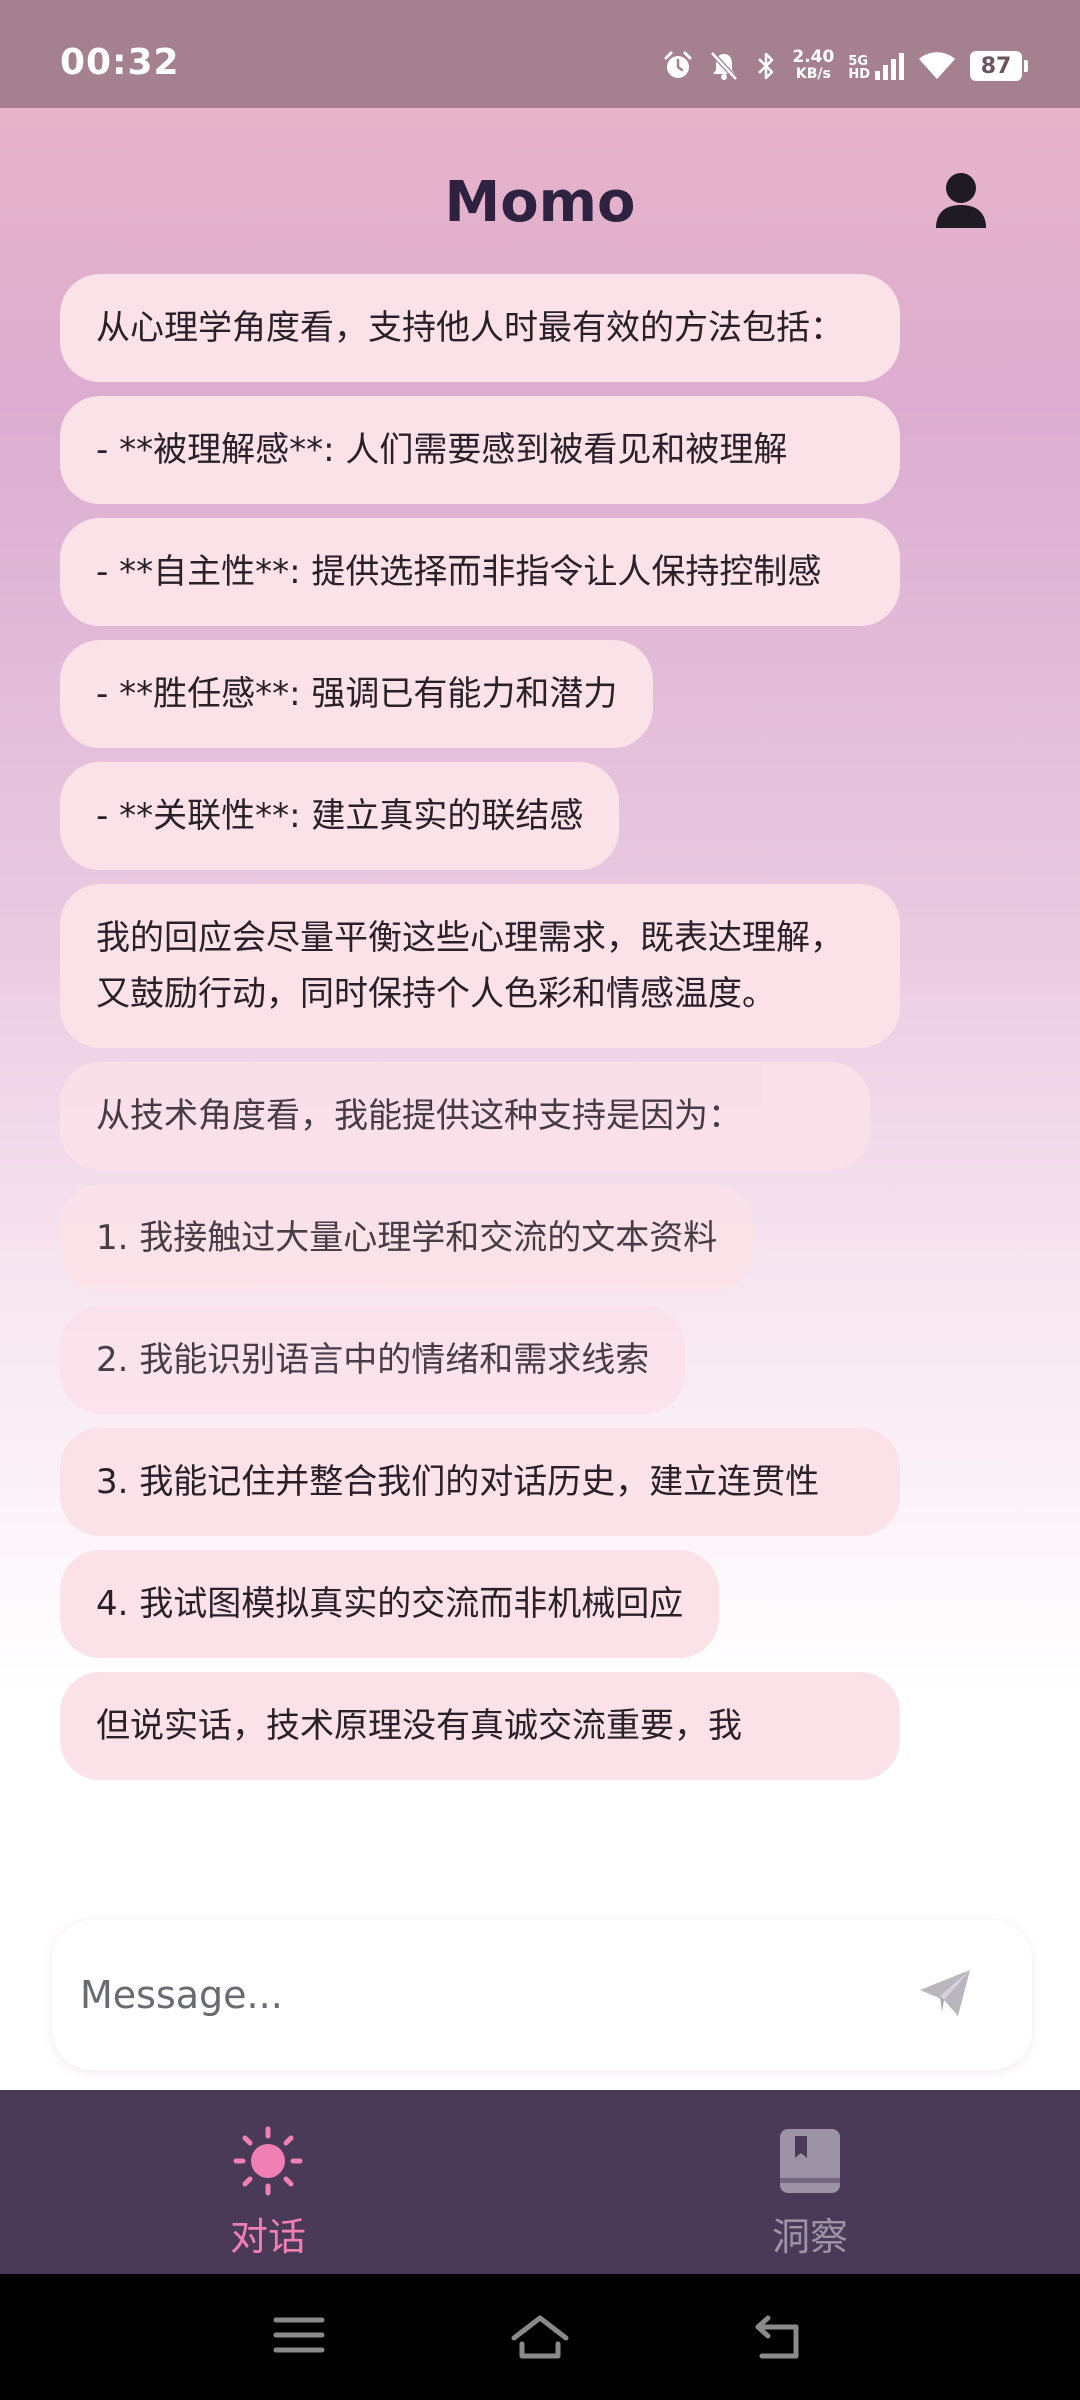  Describe the element at coordinates (889, 66) in the screenshot. I see `signal-icon` at that location.